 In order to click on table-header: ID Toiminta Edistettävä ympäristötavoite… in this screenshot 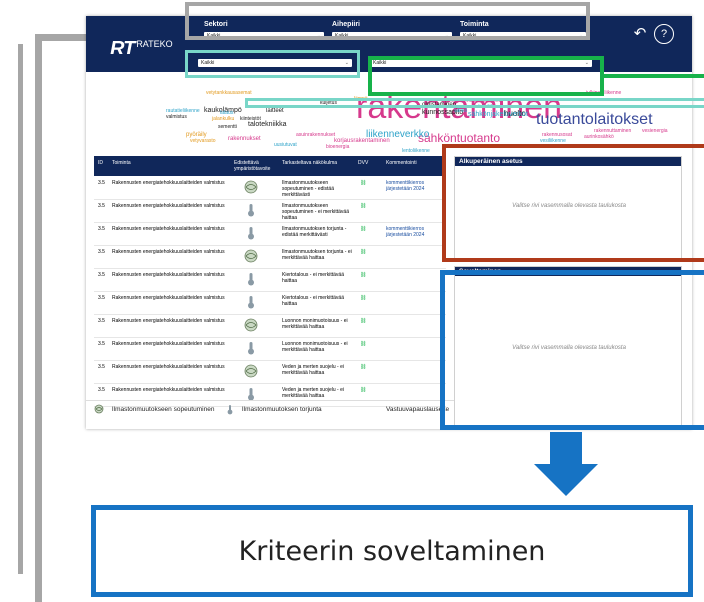, I will do `click(270, 166)`.